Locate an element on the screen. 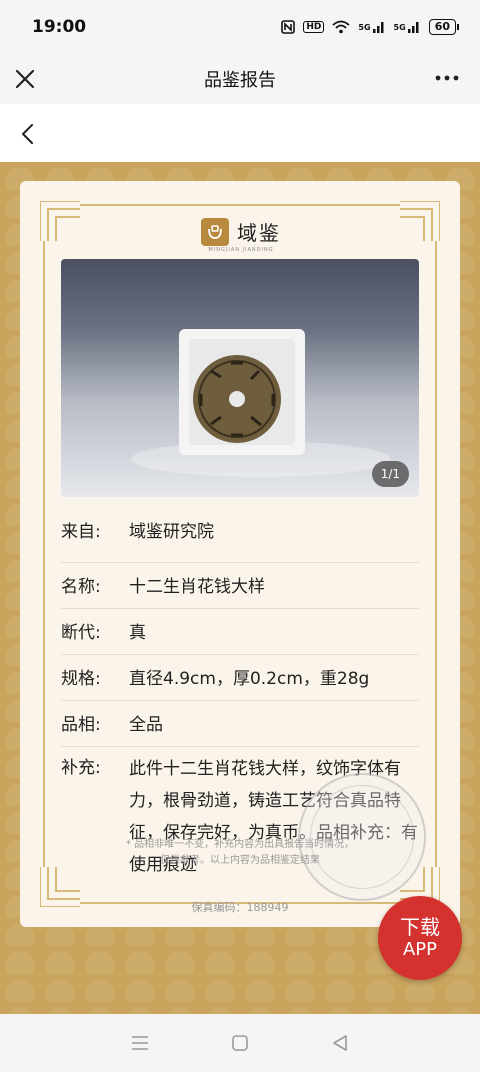  title-bar: 品鉴报告 is located at coordinates (240, 79).